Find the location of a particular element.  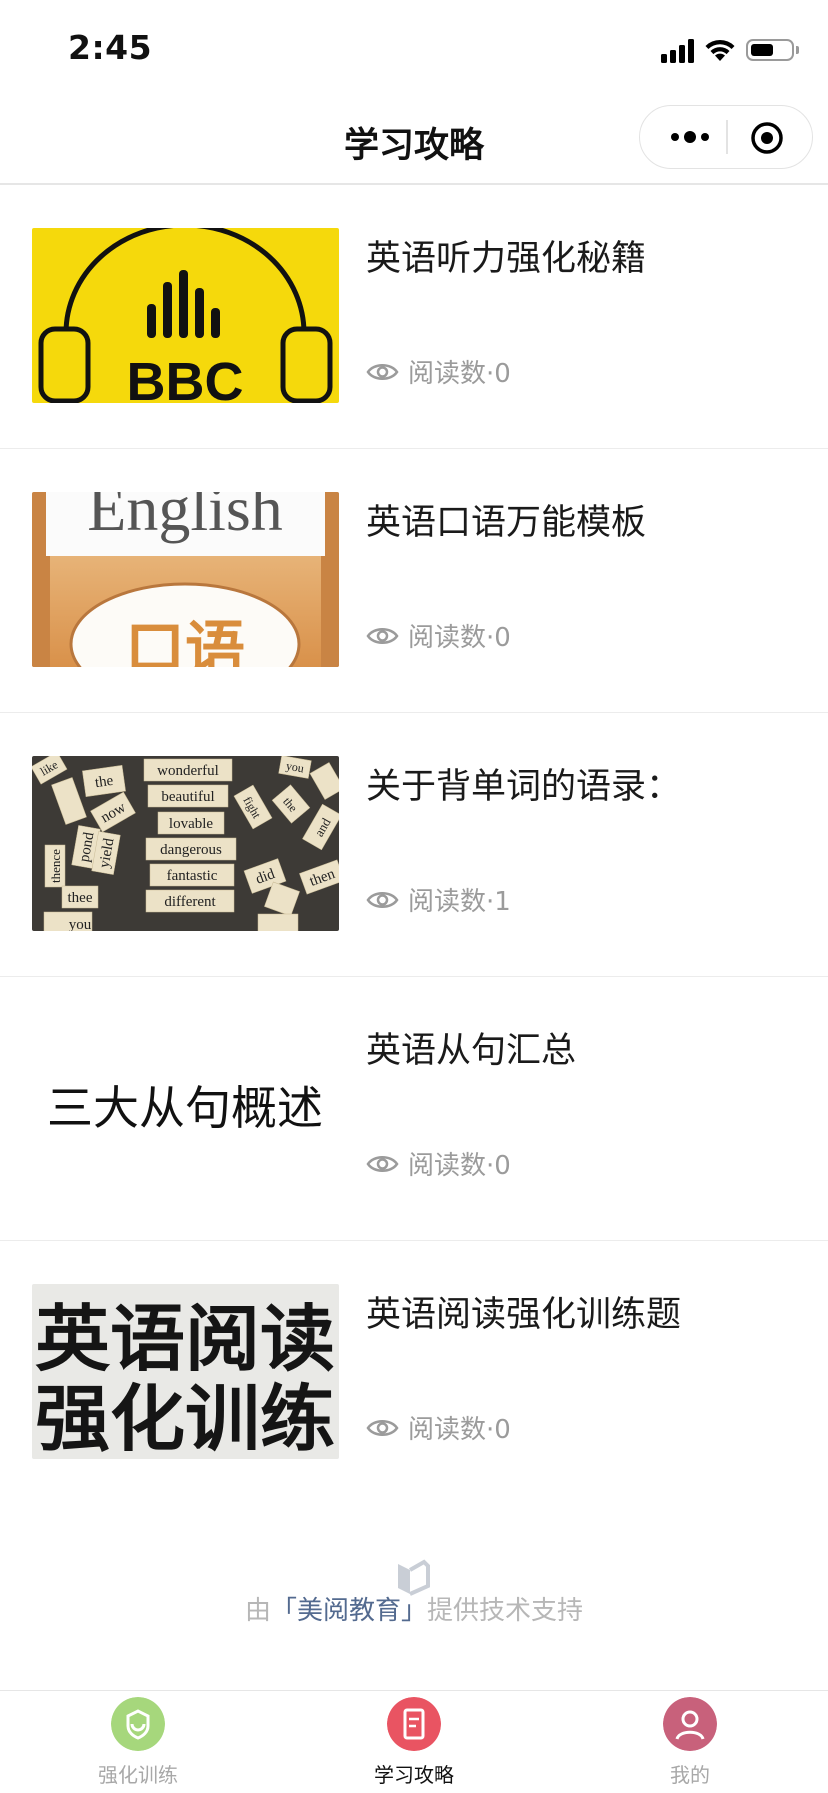

tab-bar: 强化训练 学习攻略 我的 is located at coordinates (414, 1741).